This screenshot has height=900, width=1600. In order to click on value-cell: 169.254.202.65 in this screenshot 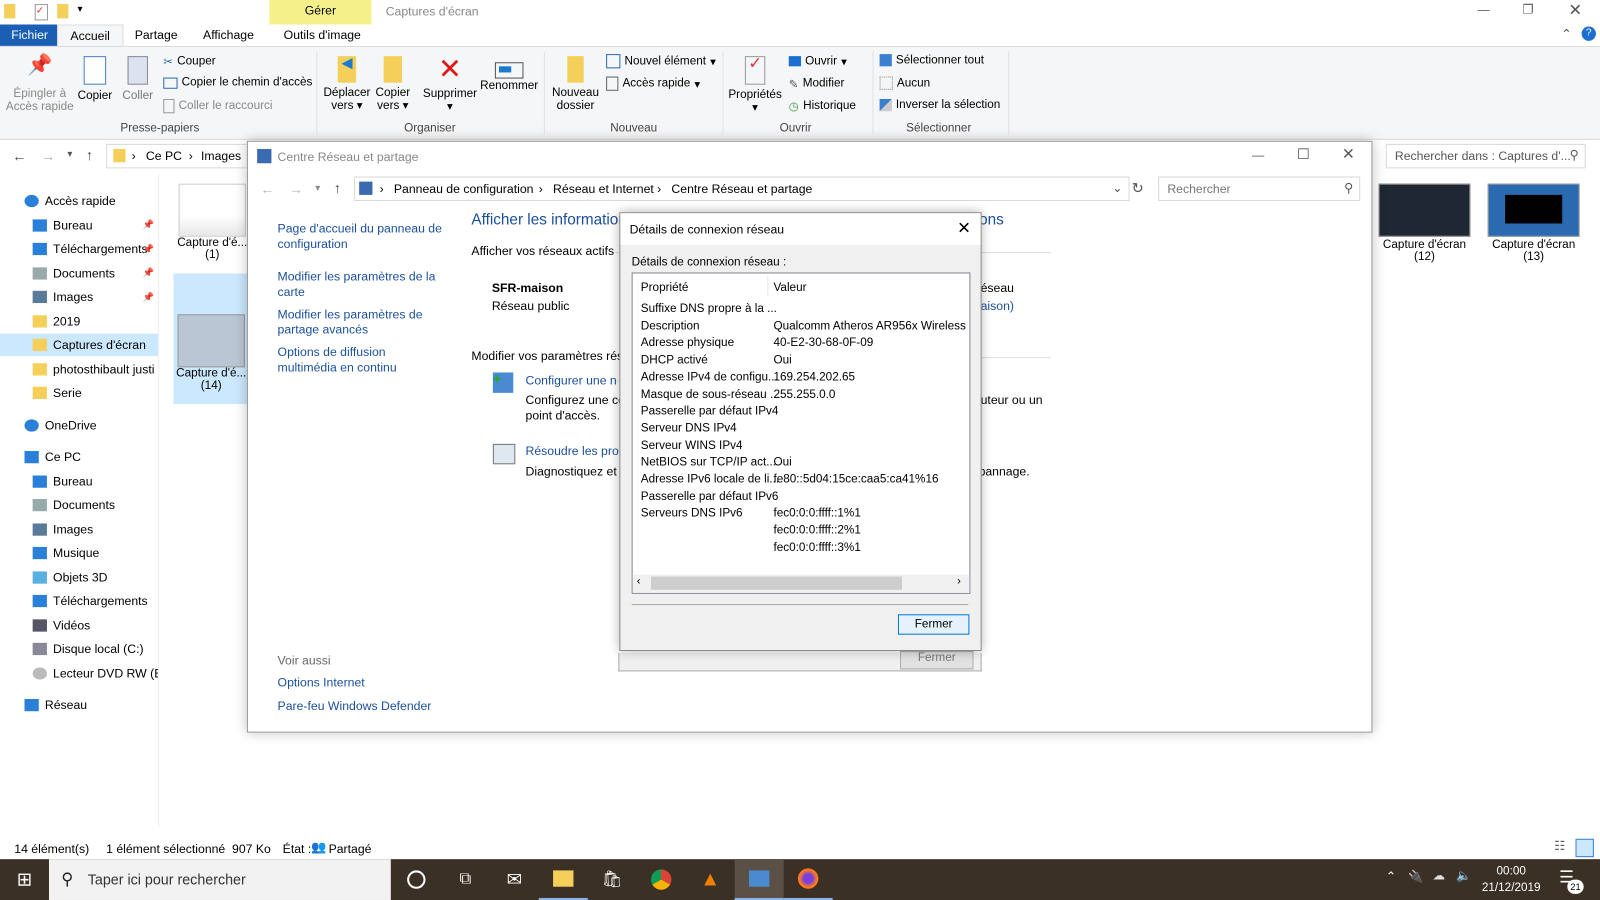, I will do `click(814, 377)`.